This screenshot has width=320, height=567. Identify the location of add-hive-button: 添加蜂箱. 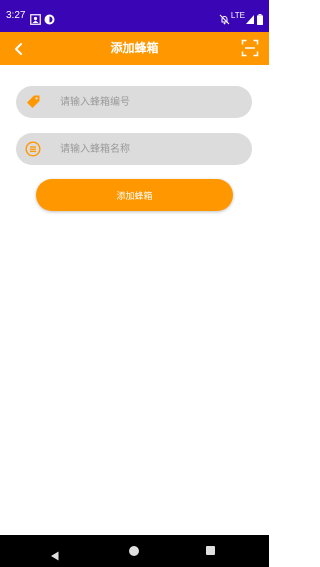
(134, 195).